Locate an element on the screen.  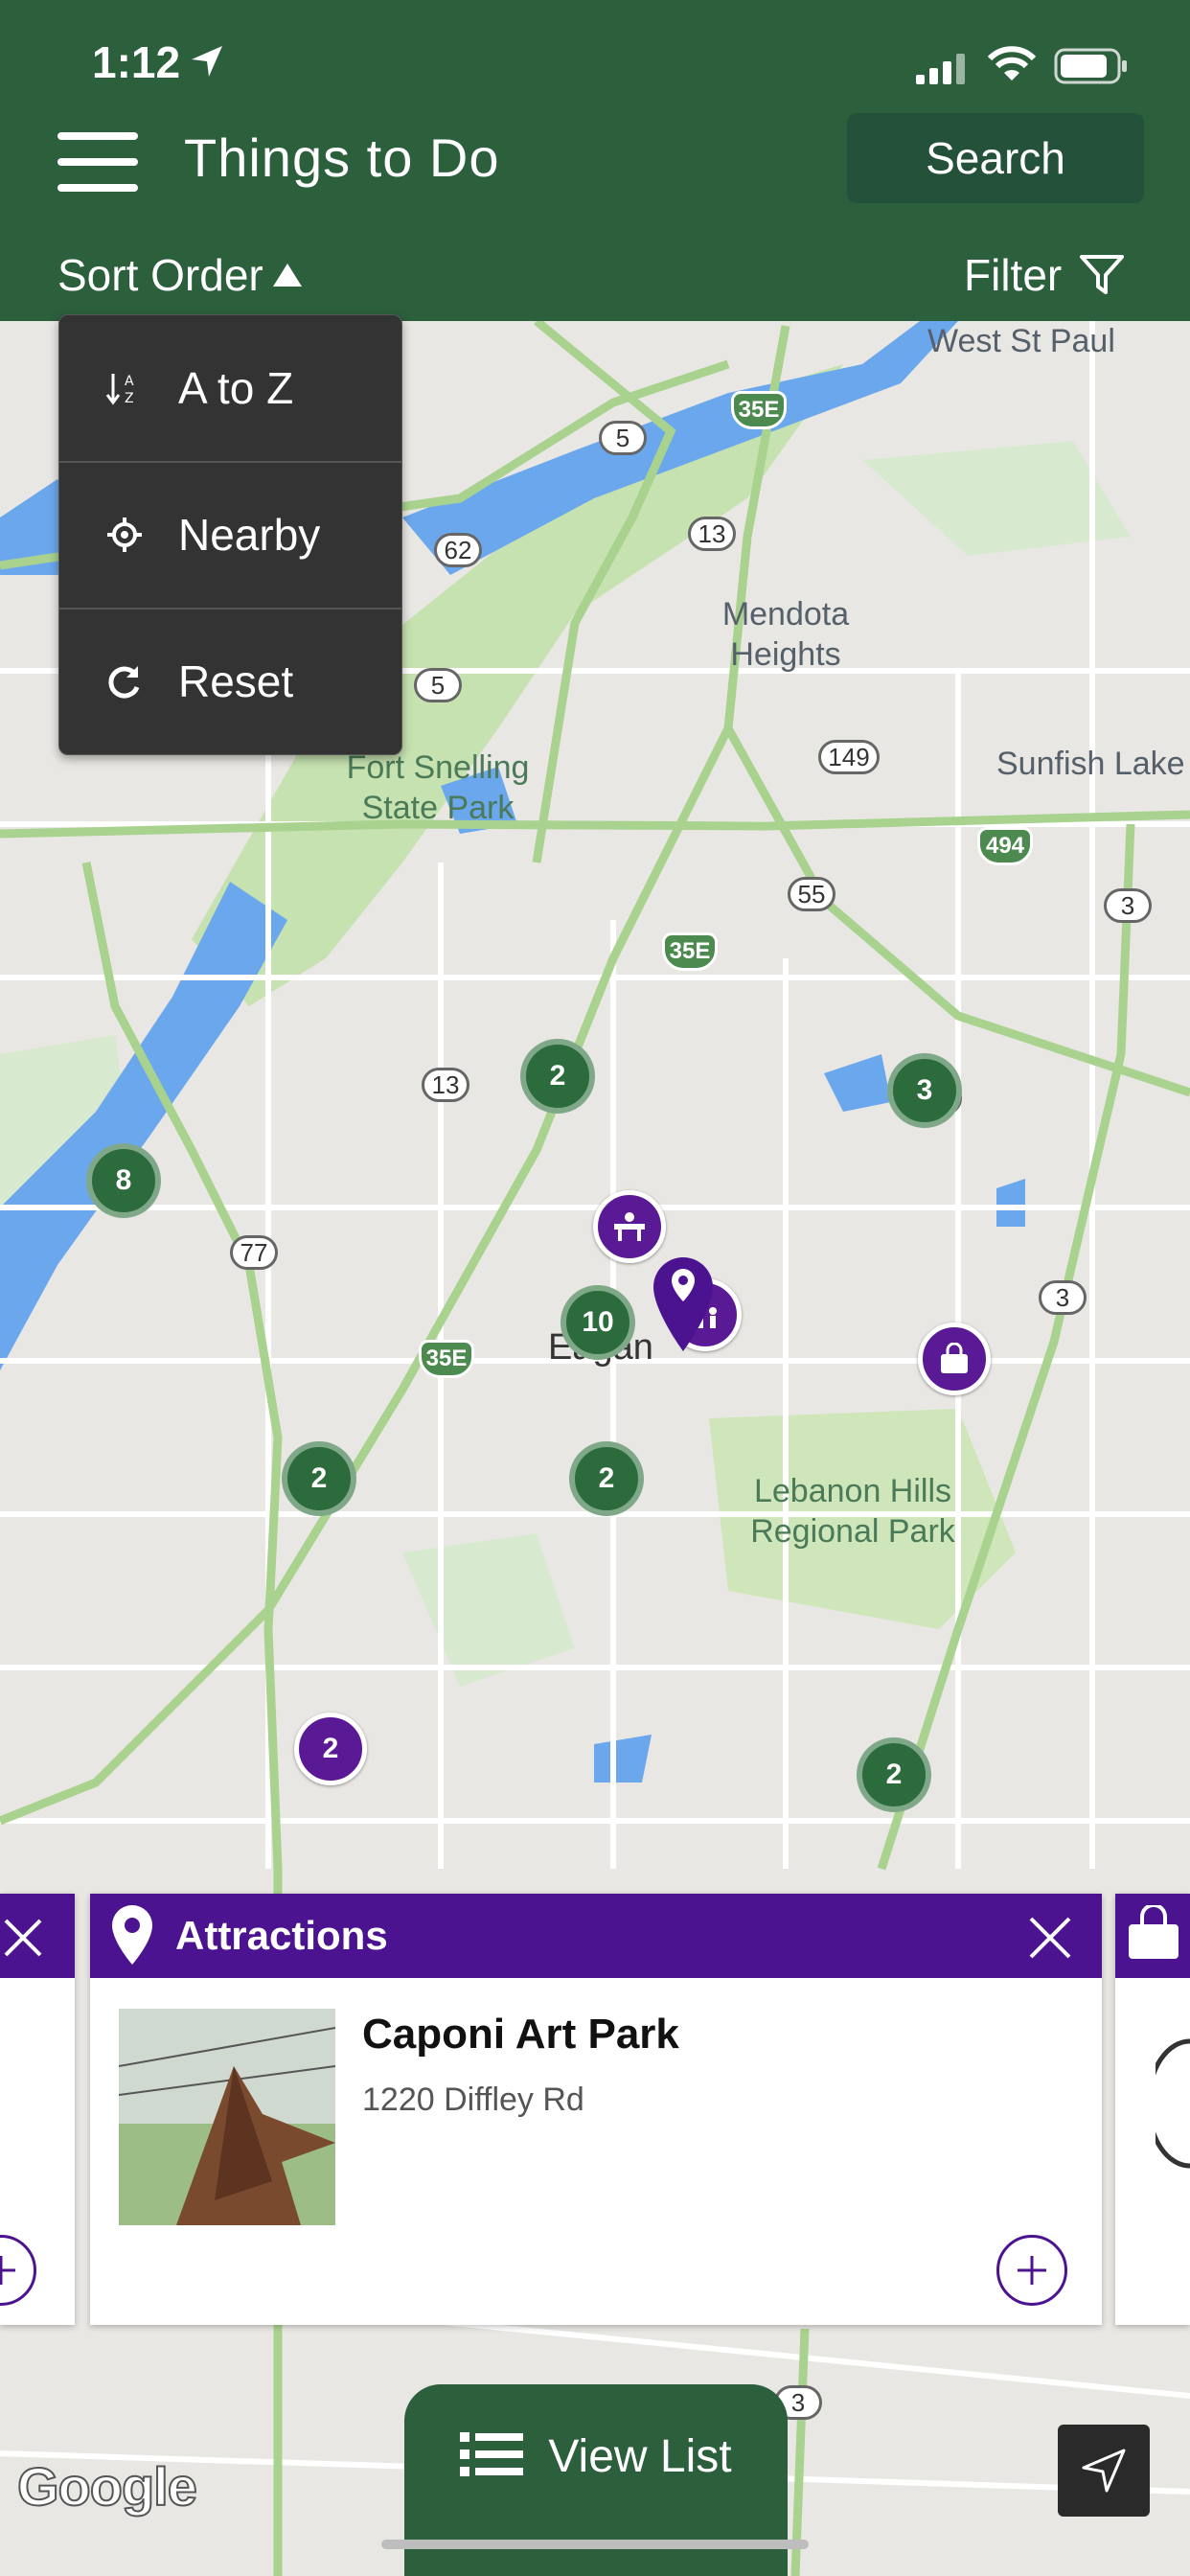
sort-order-button: Sort Order is located at coordinates (181, 275).